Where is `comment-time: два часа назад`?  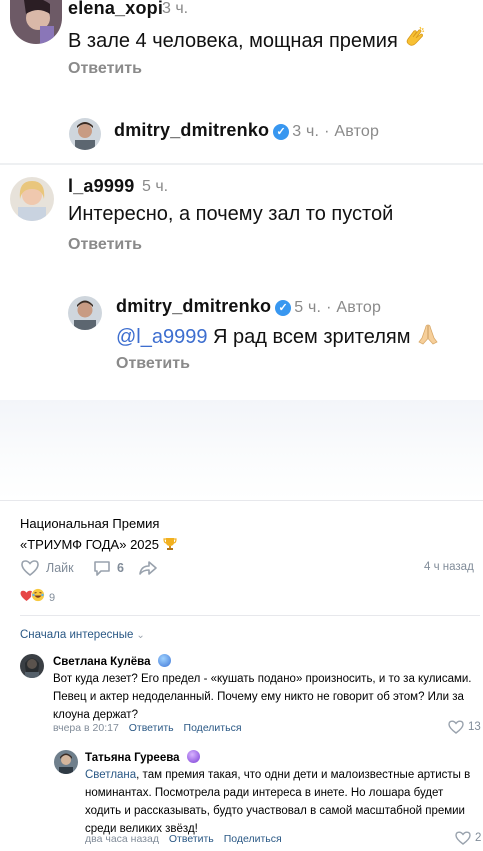
comment-time: два часа назад is located at coordinates (122, 839).